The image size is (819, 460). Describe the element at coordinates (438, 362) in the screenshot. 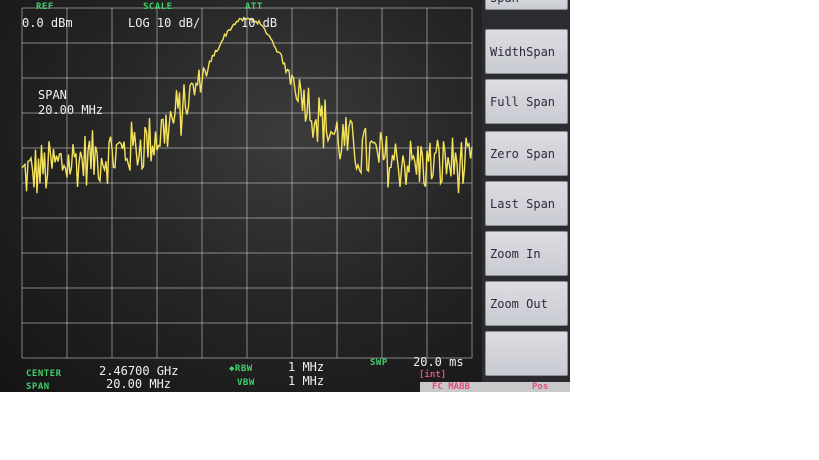

I see `swp-value: 20.0 ms` at that location.